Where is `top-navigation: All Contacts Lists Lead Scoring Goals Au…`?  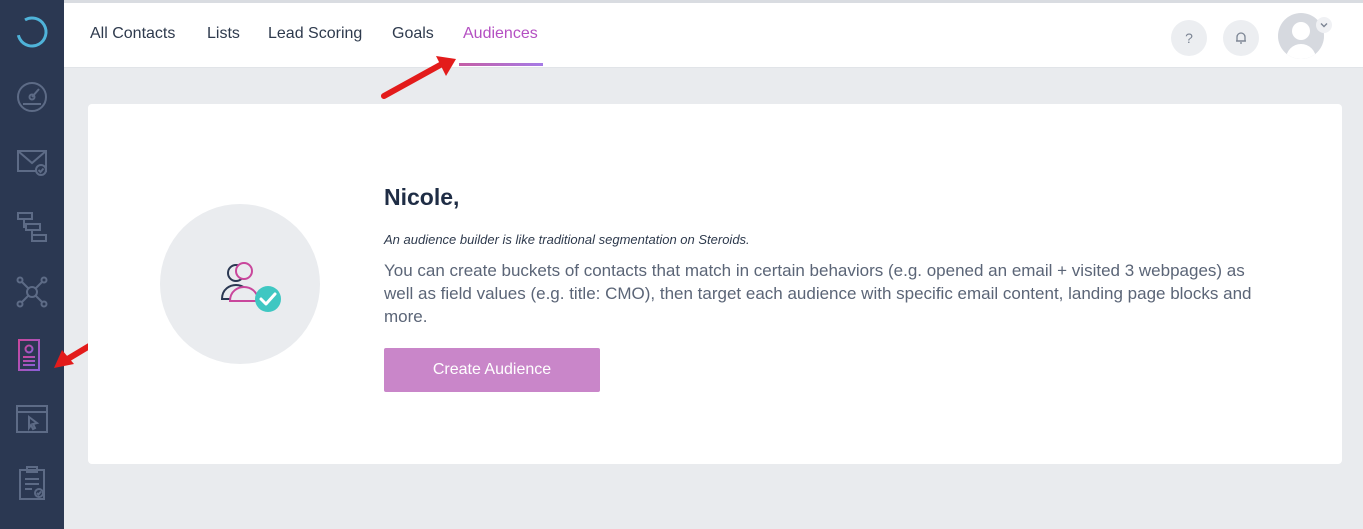
top-navigation: All Contacts Lists Lead Scoring Goals Au… is located at coordinates (713, 34).